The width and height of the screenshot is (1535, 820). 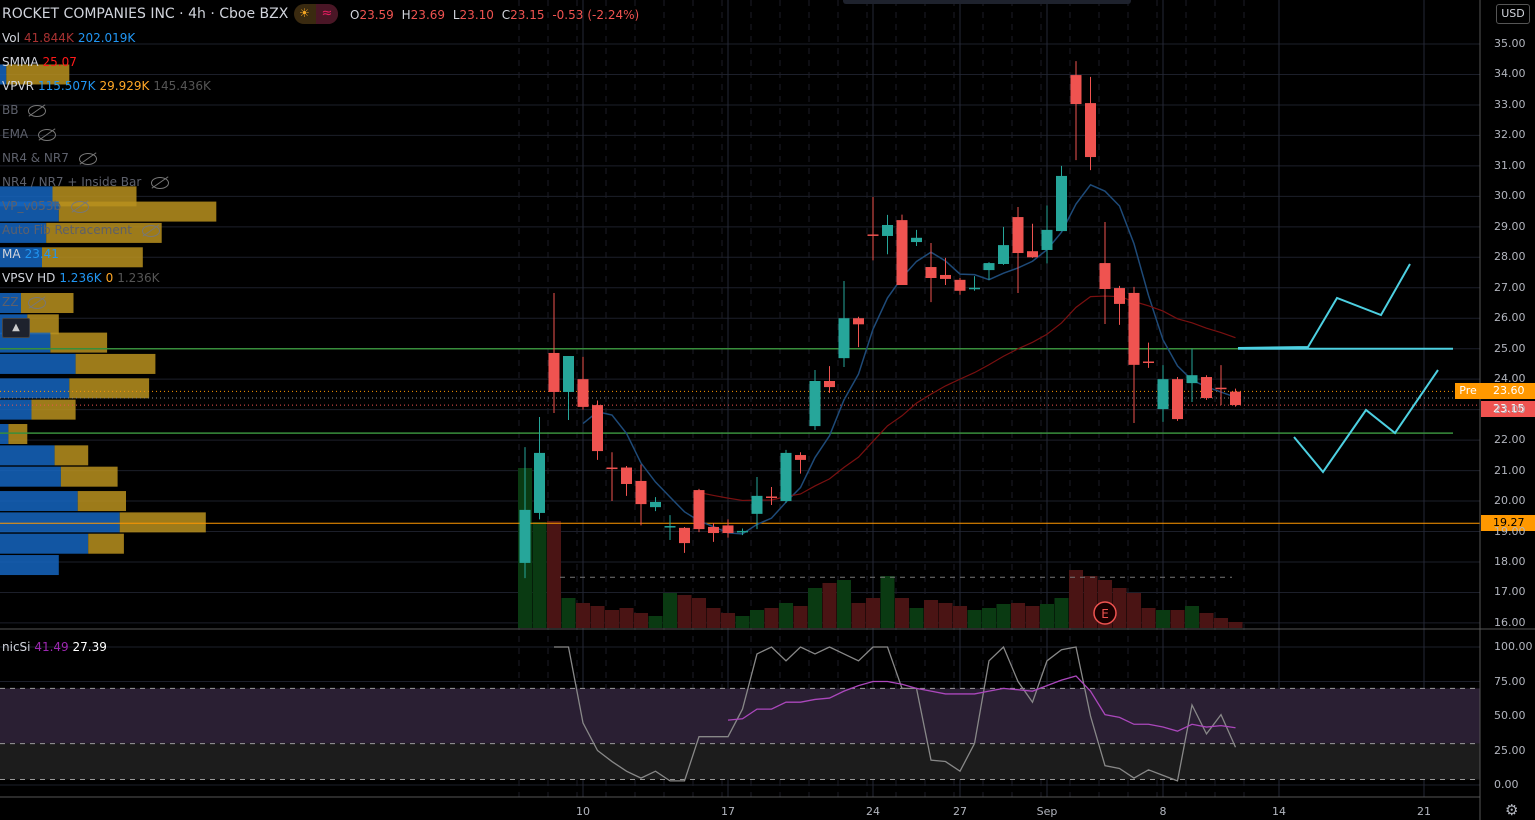 What do you see at coordinates (109, 278) in the screenshot?
I see `indicator-value: 0` at bounding box center [109, 278].